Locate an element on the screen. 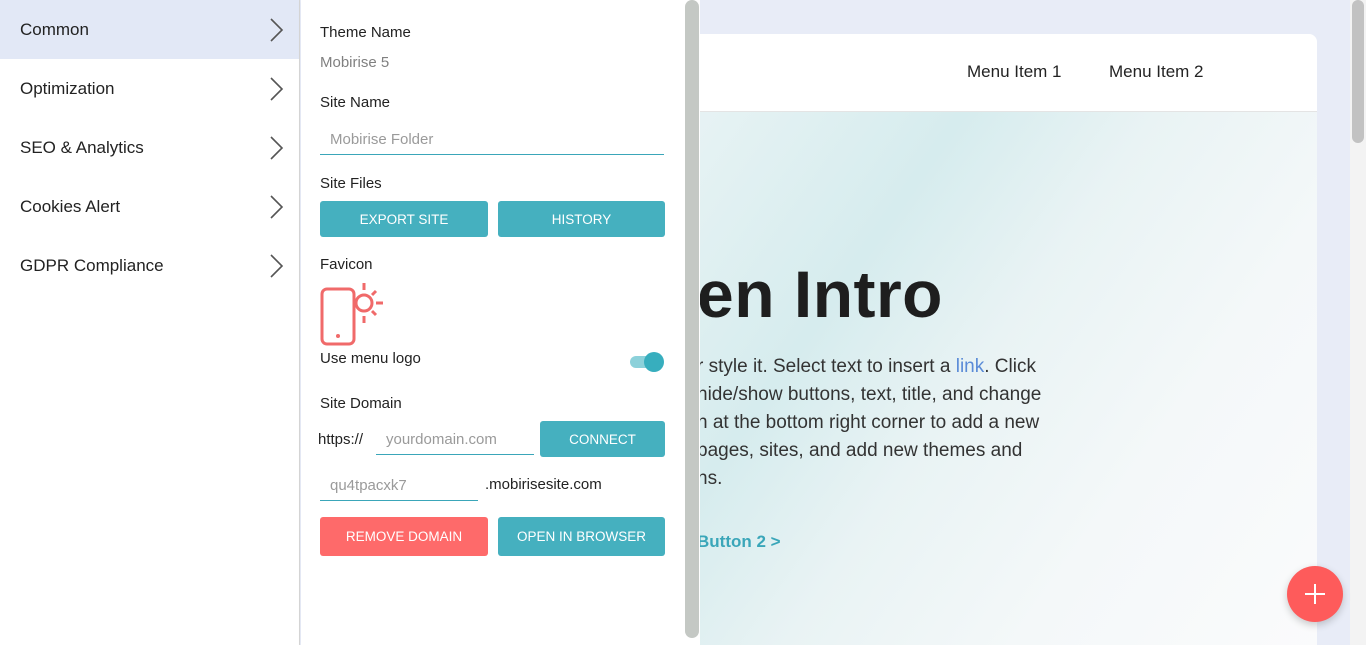  hero-title: en Intro is located at coordinates (821, 294).